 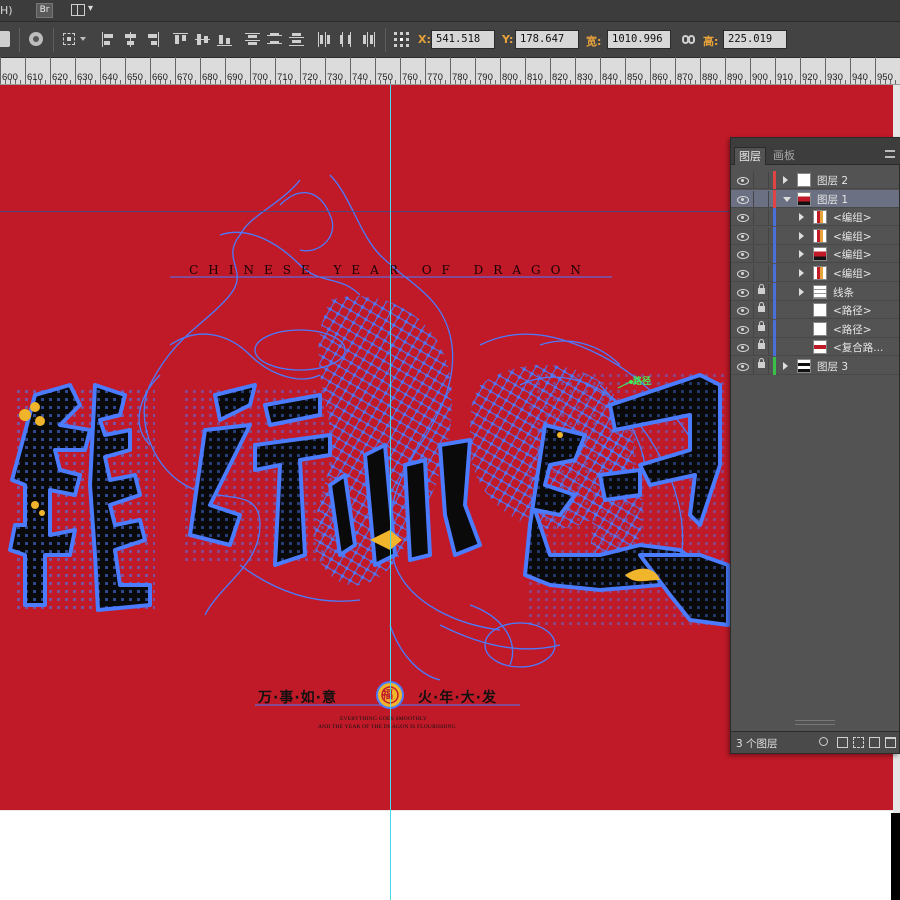 What do you see at coordinates (44, 10) in the screenshot?
I see `bridge-button: Br` at bounding box center [44, 10].